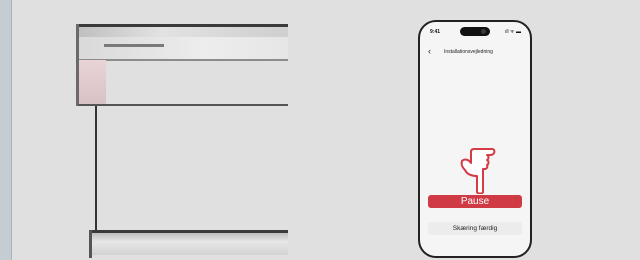  I want to click on machine-bottom-side, so click(90, 244).